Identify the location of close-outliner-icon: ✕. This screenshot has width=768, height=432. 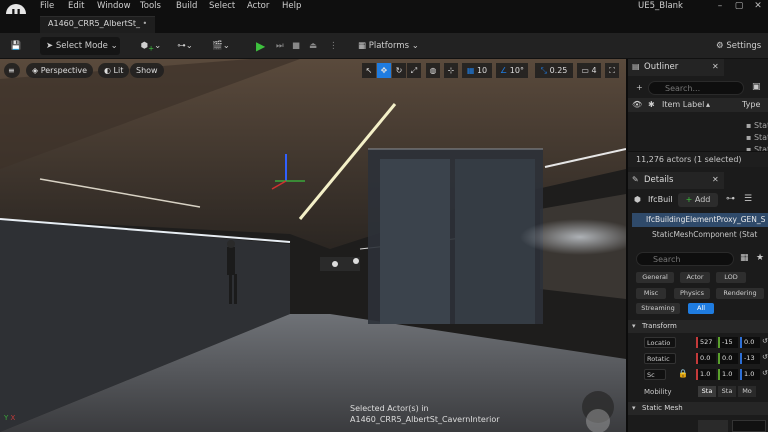
(715, 66).